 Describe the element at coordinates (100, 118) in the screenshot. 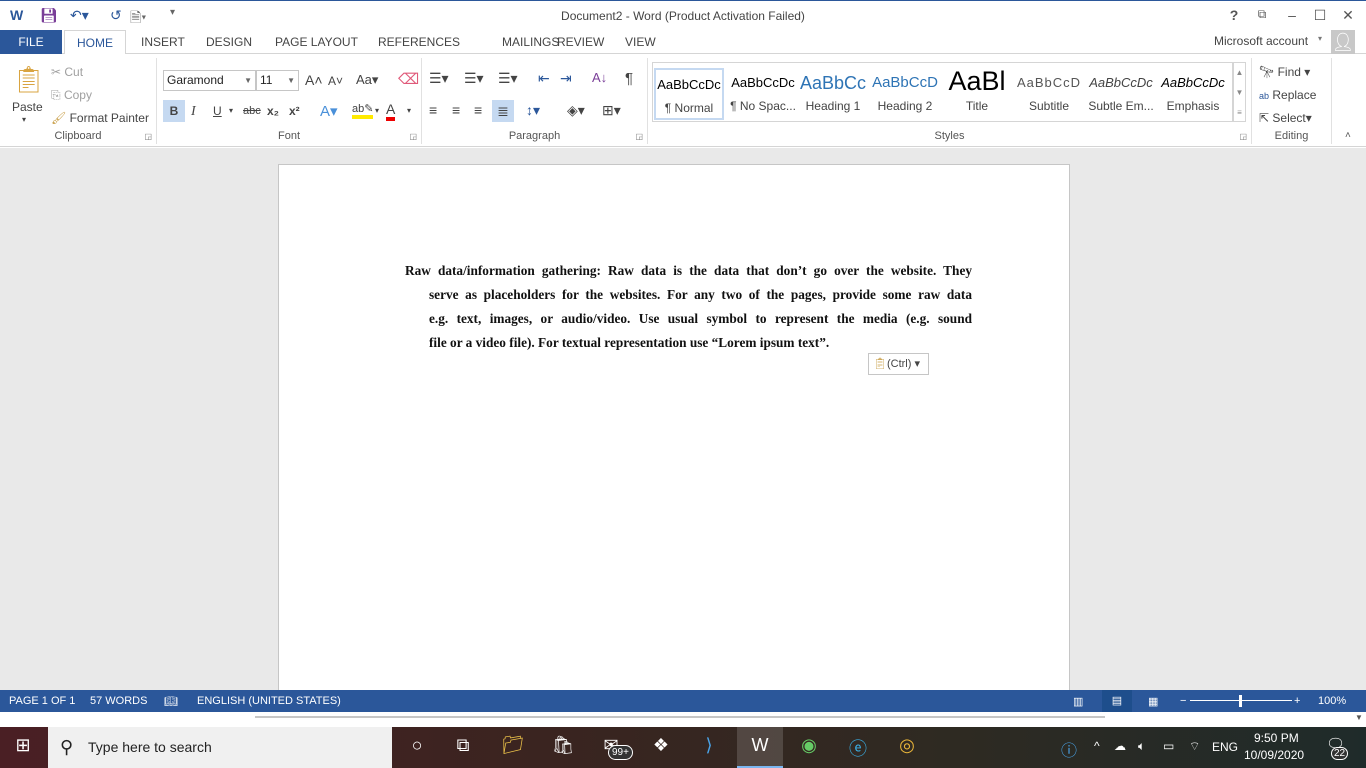

I see `format-painter-button: 🖌︎ Format Painter` at that location.